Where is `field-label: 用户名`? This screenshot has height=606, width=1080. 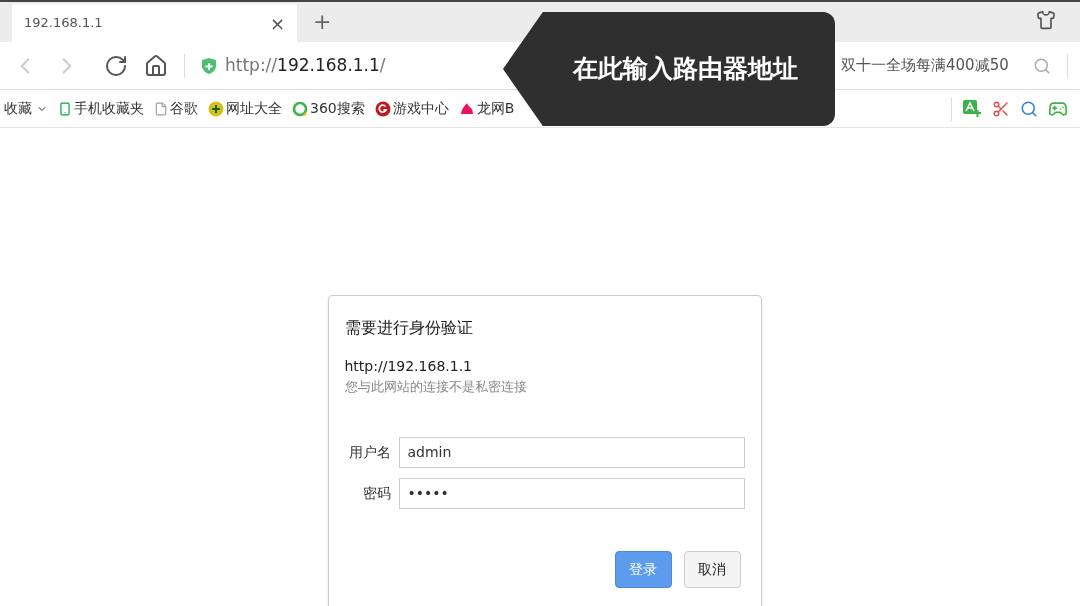 field-label: 用户名 is located at coordinates (369, 452).